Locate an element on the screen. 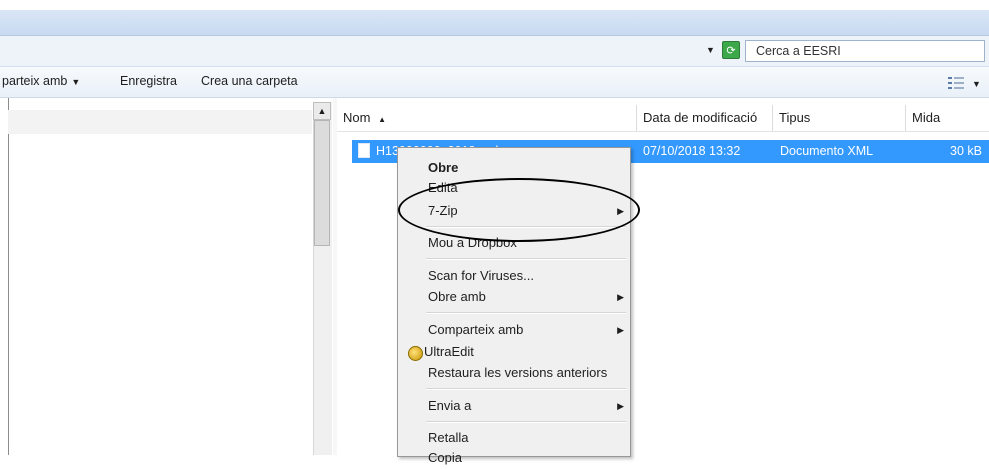  menu-item-send-to-label: Envia a is located at coordinates (450, 405).